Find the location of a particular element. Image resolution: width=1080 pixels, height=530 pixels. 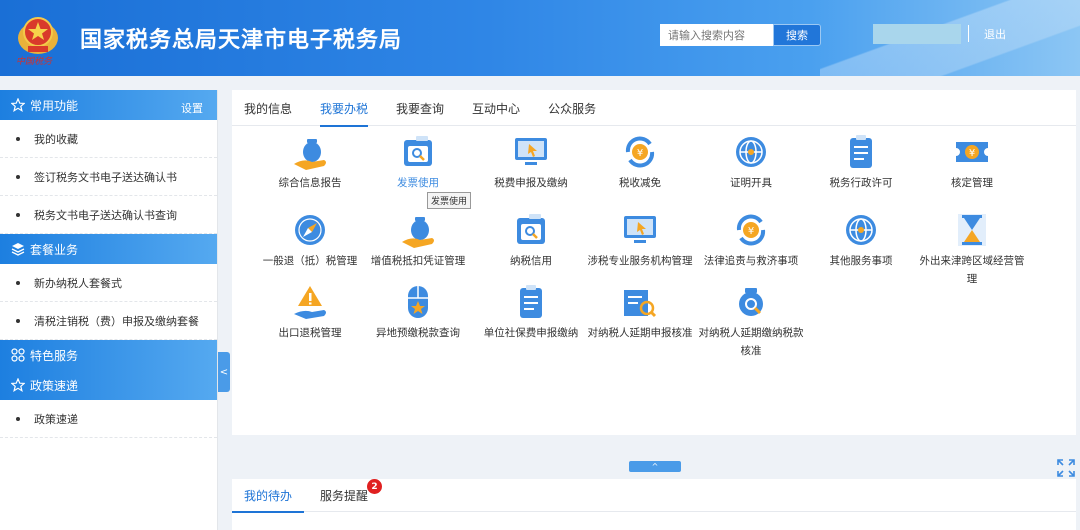

function-label: 增值税抵扣凭证管理 is located at coordinates (418, 261).